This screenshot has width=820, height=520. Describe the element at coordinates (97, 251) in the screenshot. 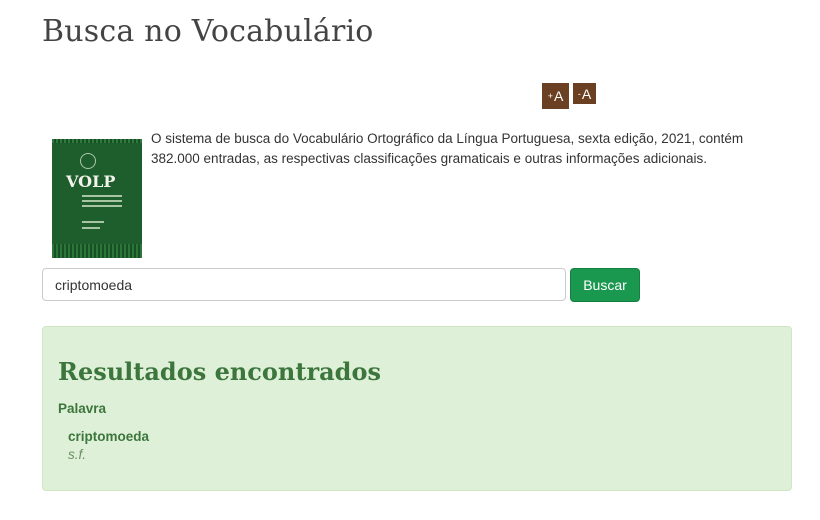

I see `cover-bottom-border` at that location.